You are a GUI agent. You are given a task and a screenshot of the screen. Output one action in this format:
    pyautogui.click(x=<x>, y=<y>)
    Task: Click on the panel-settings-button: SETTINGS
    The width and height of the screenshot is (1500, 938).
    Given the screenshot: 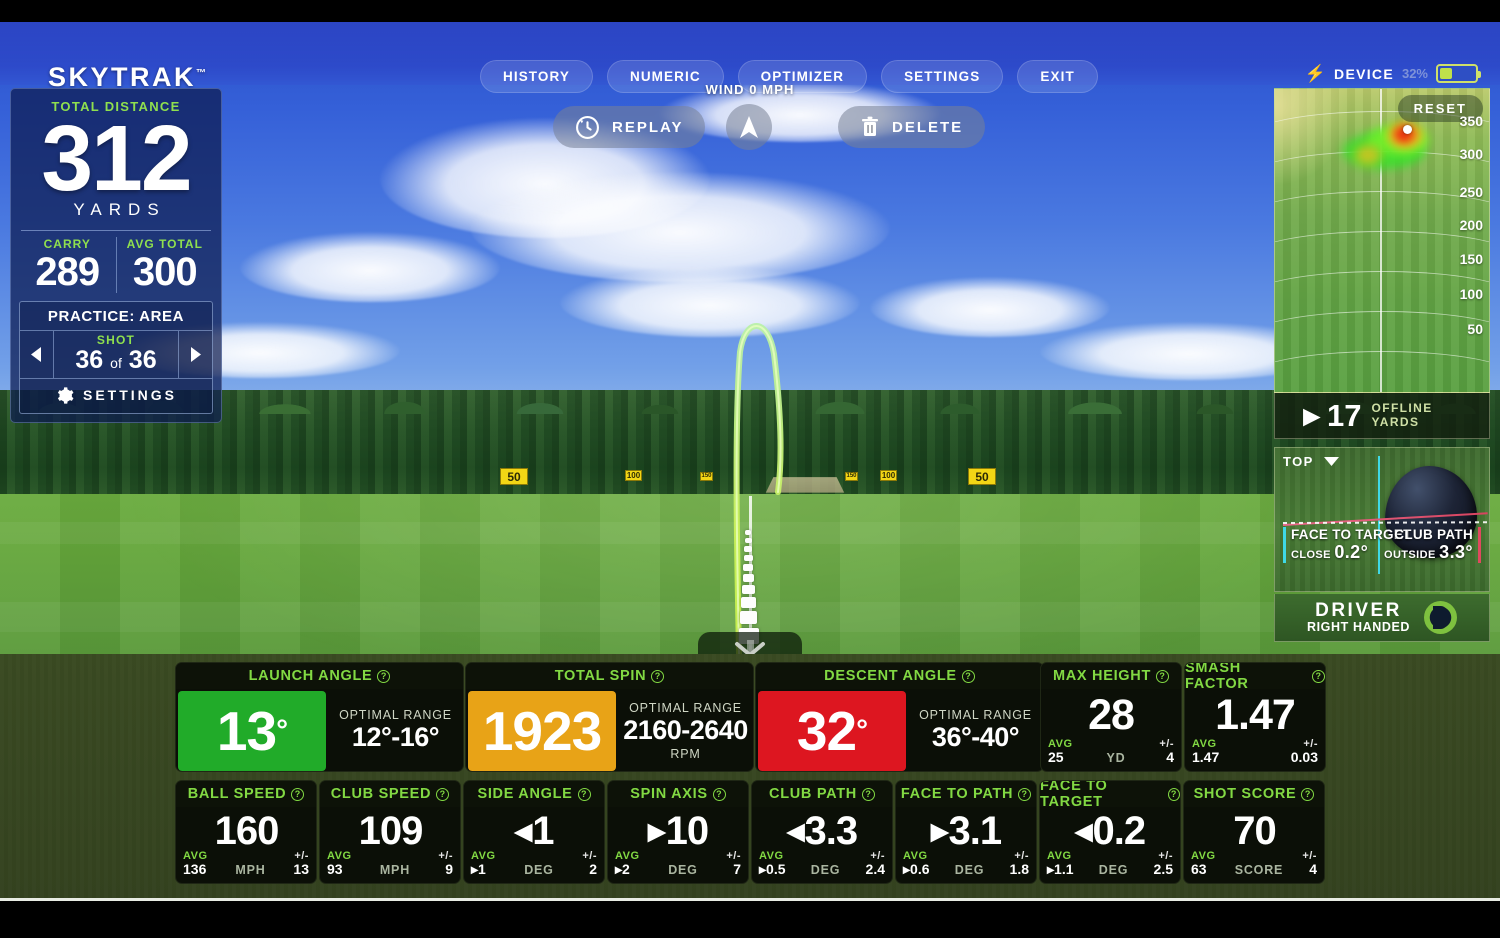 What is the action you would take?
    pyautogui.click(x=116, y=395)
    